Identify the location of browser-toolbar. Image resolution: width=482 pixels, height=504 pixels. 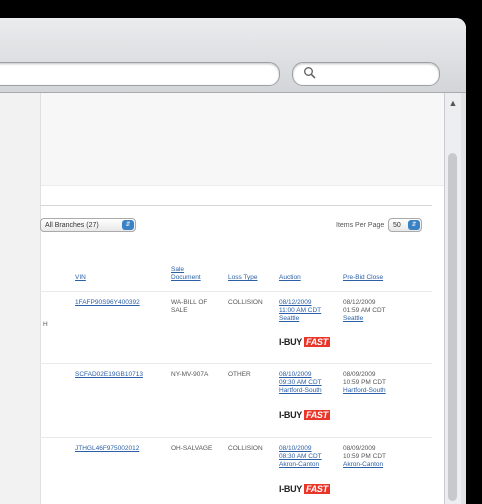
(233, 55).